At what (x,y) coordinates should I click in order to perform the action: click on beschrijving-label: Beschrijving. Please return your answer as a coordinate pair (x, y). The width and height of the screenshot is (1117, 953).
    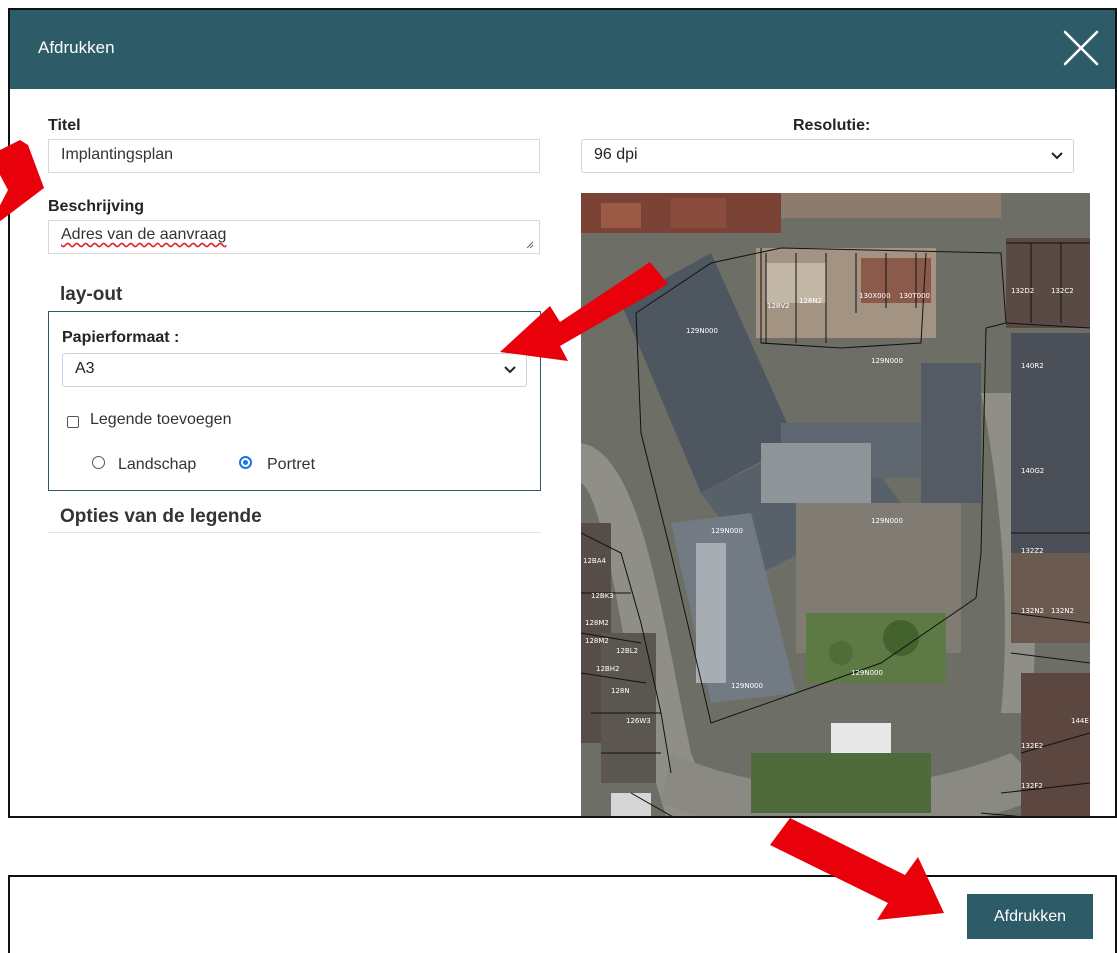
    Looking at the image, I should click on (96, 206).